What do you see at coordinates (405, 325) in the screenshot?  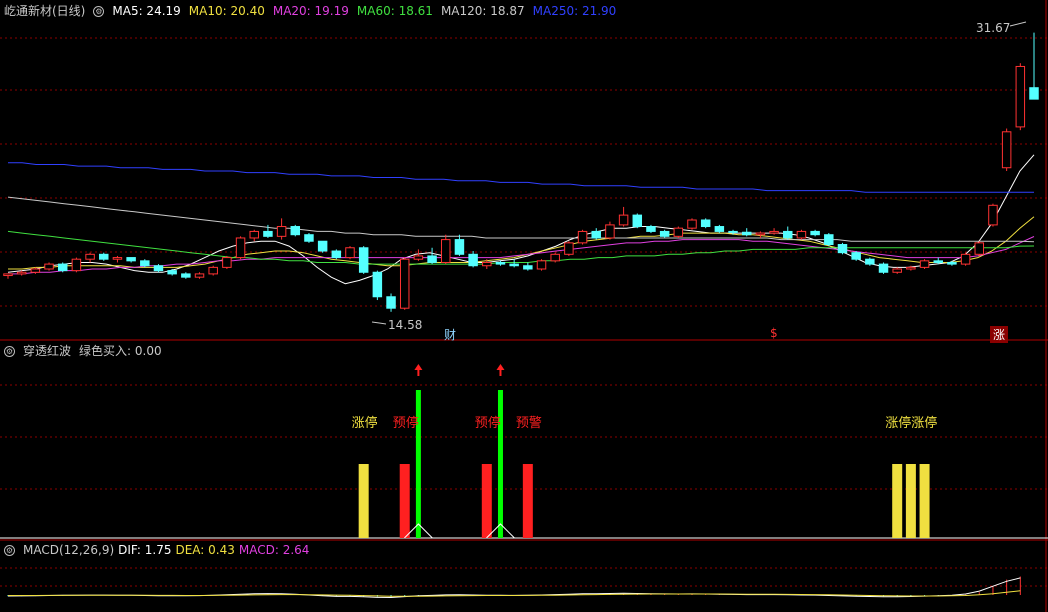 I see `low-price-label: 14.58` at bounding box center [405, 325].